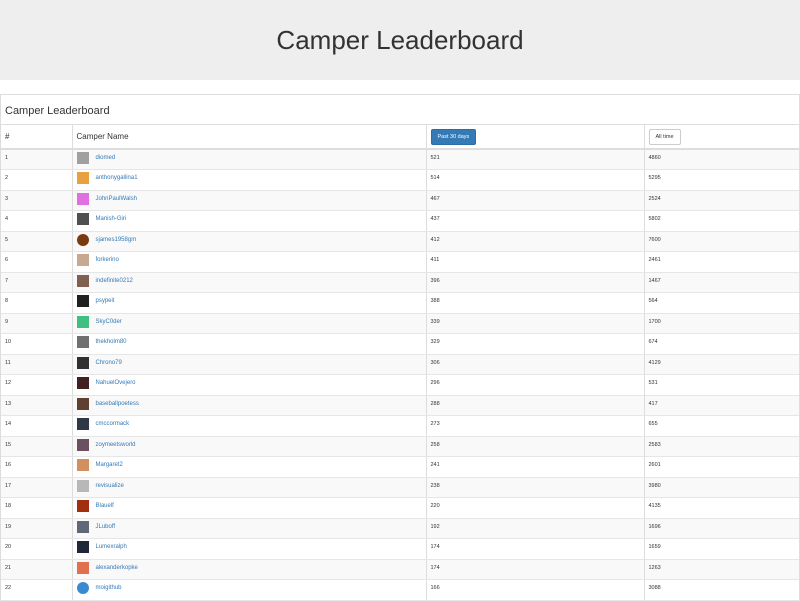 This screenshot has height=601, width=800. I want to click on alltime-points-cell: 7600, so click(721, 241).